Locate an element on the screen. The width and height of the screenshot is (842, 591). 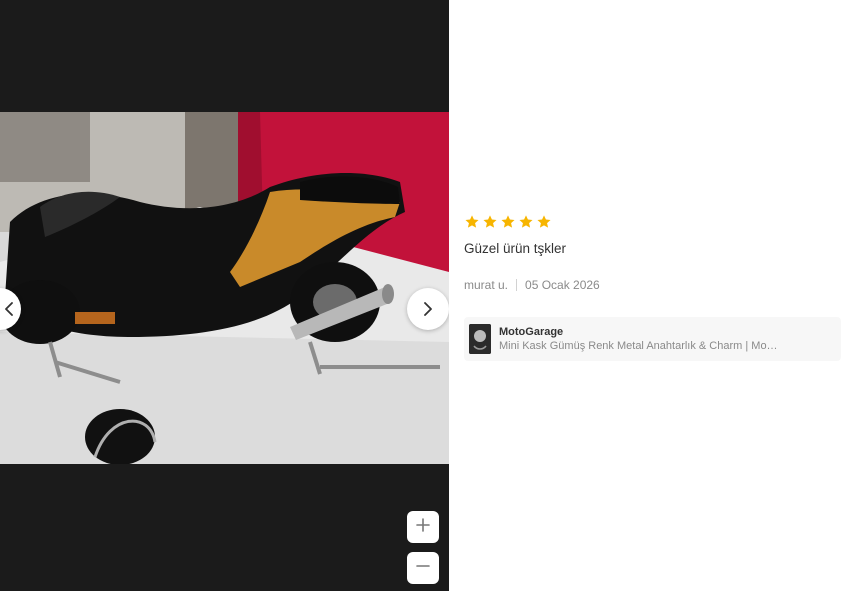
chevron-right-icon is located at coordinates (428, 309).